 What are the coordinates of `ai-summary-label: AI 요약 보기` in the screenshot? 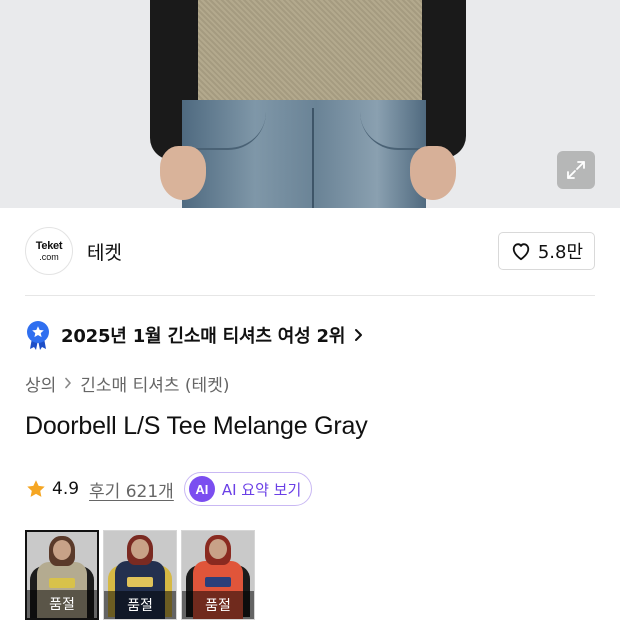 It's located at (261, 489).